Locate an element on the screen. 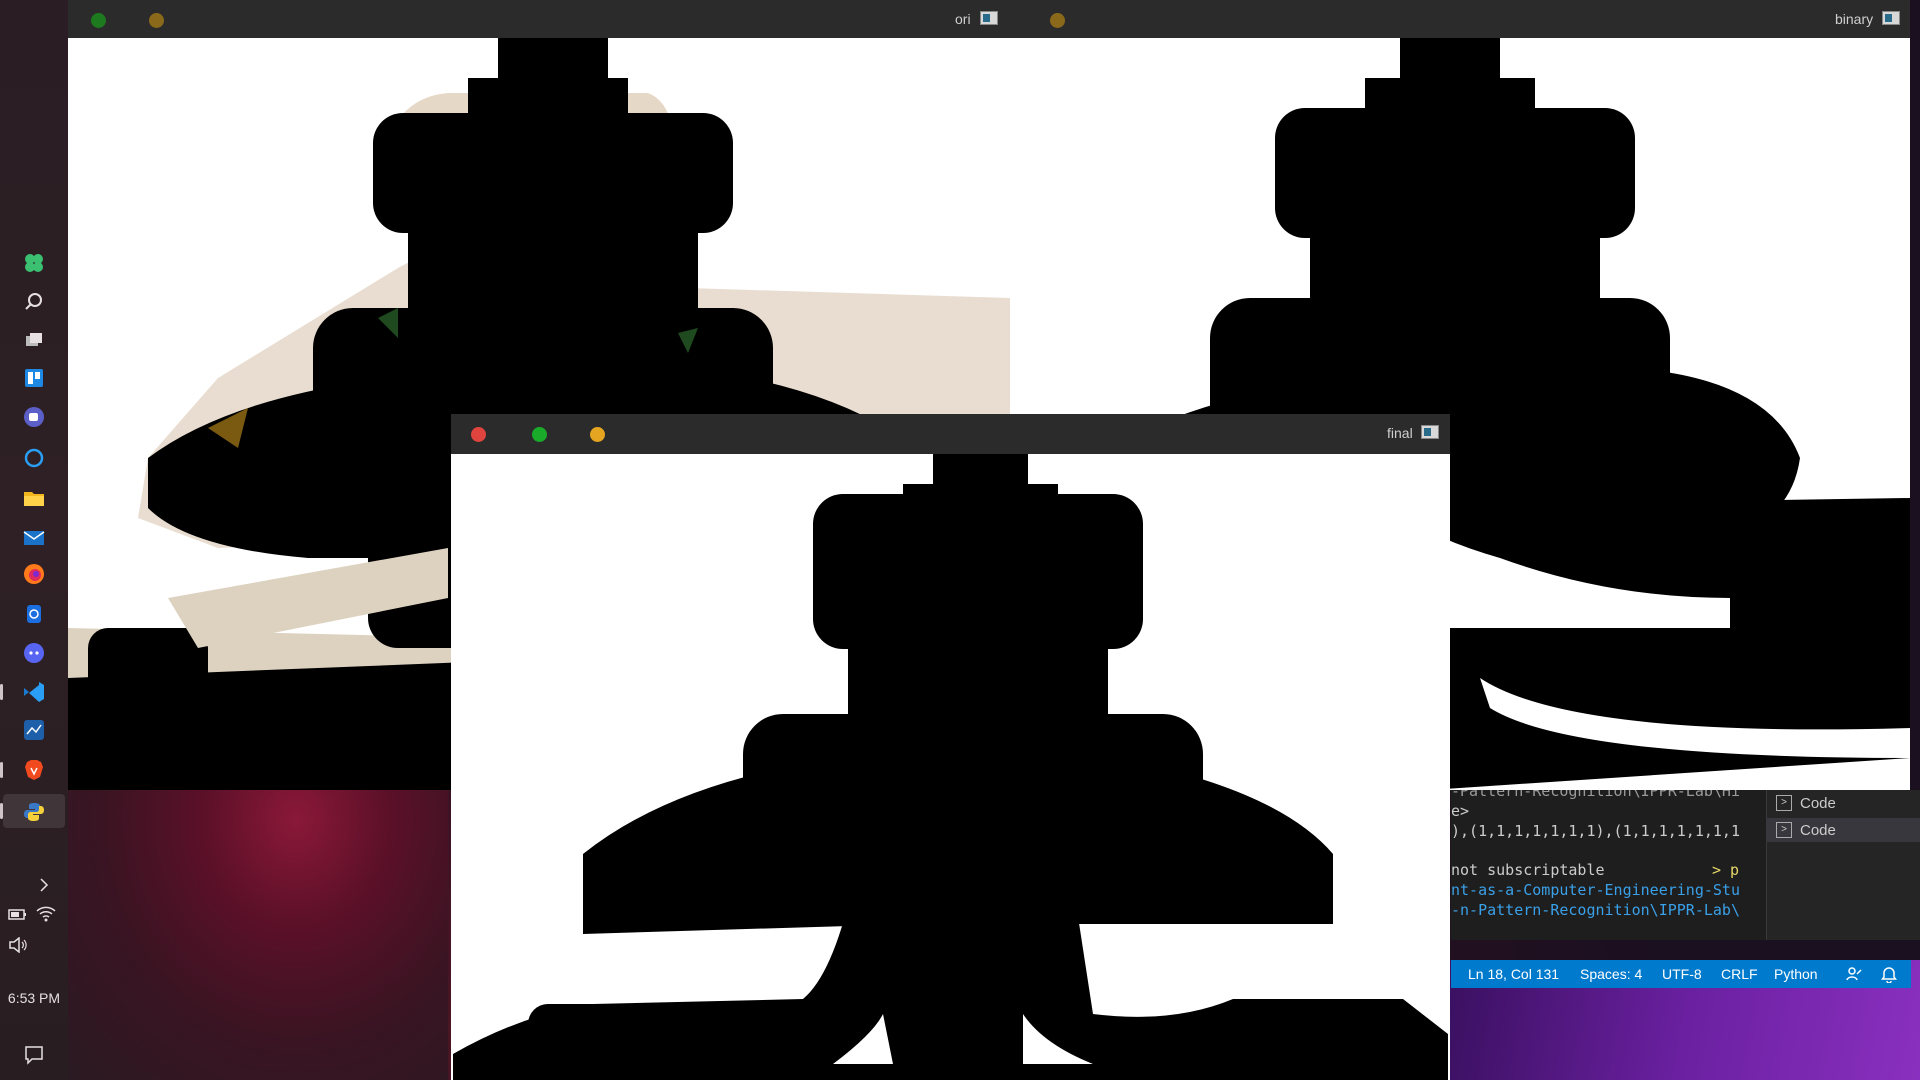 The height and width of the screenshot is (1080, 1920). brave-icon is located at coordinates (34, 770).